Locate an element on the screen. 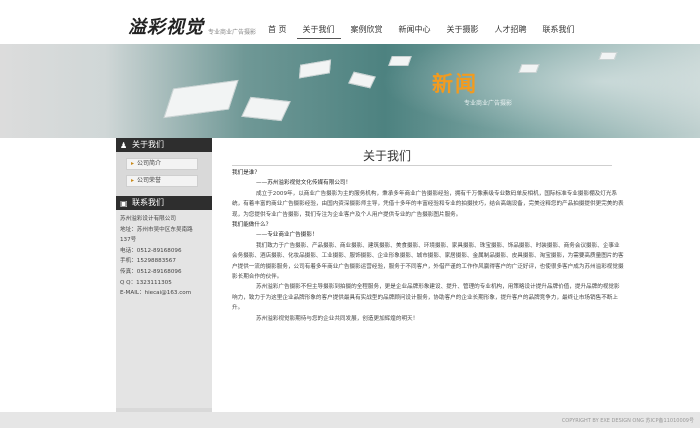  paragraph-closing: 苏州溢彩视觉影期待与您的企业共同发展，创造更加辉煌的明天！ is located at coordinates (337, 318).